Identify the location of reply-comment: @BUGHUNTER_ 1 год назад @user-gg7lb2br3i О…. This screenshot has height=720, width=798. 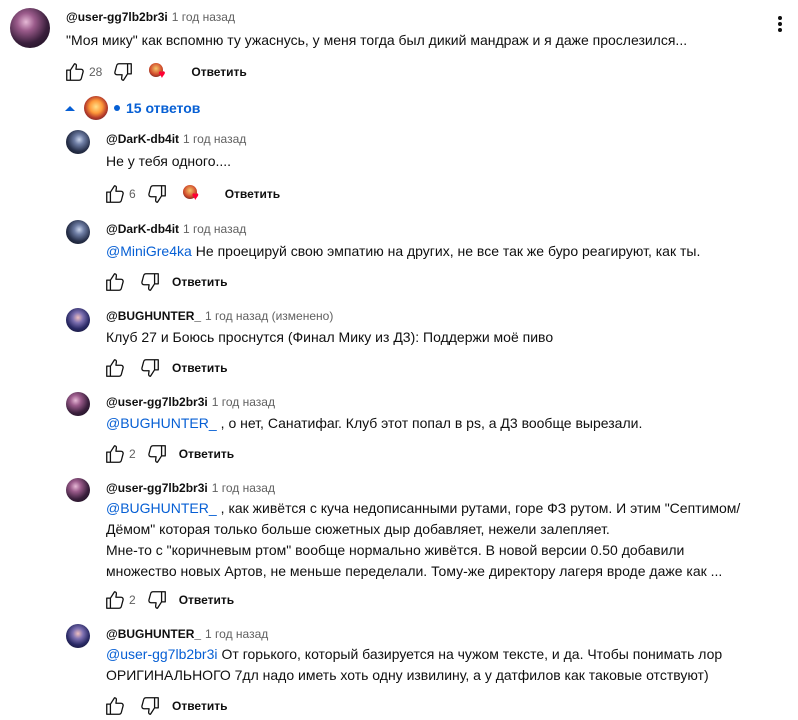
(399, 671).